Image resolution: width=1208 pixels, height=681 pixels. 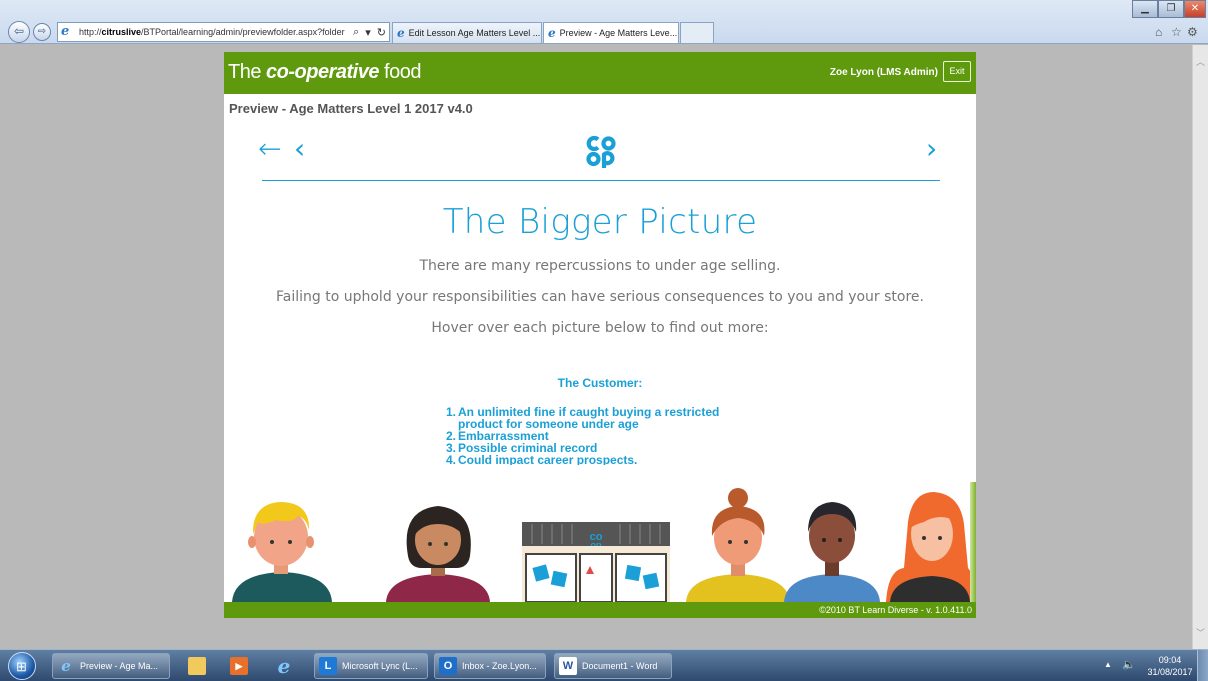 What do you see at coordinates (368, 32) in the screenshot?
I see `dropdown-arrow-icon: ▾` at bounding box center [368, 32].